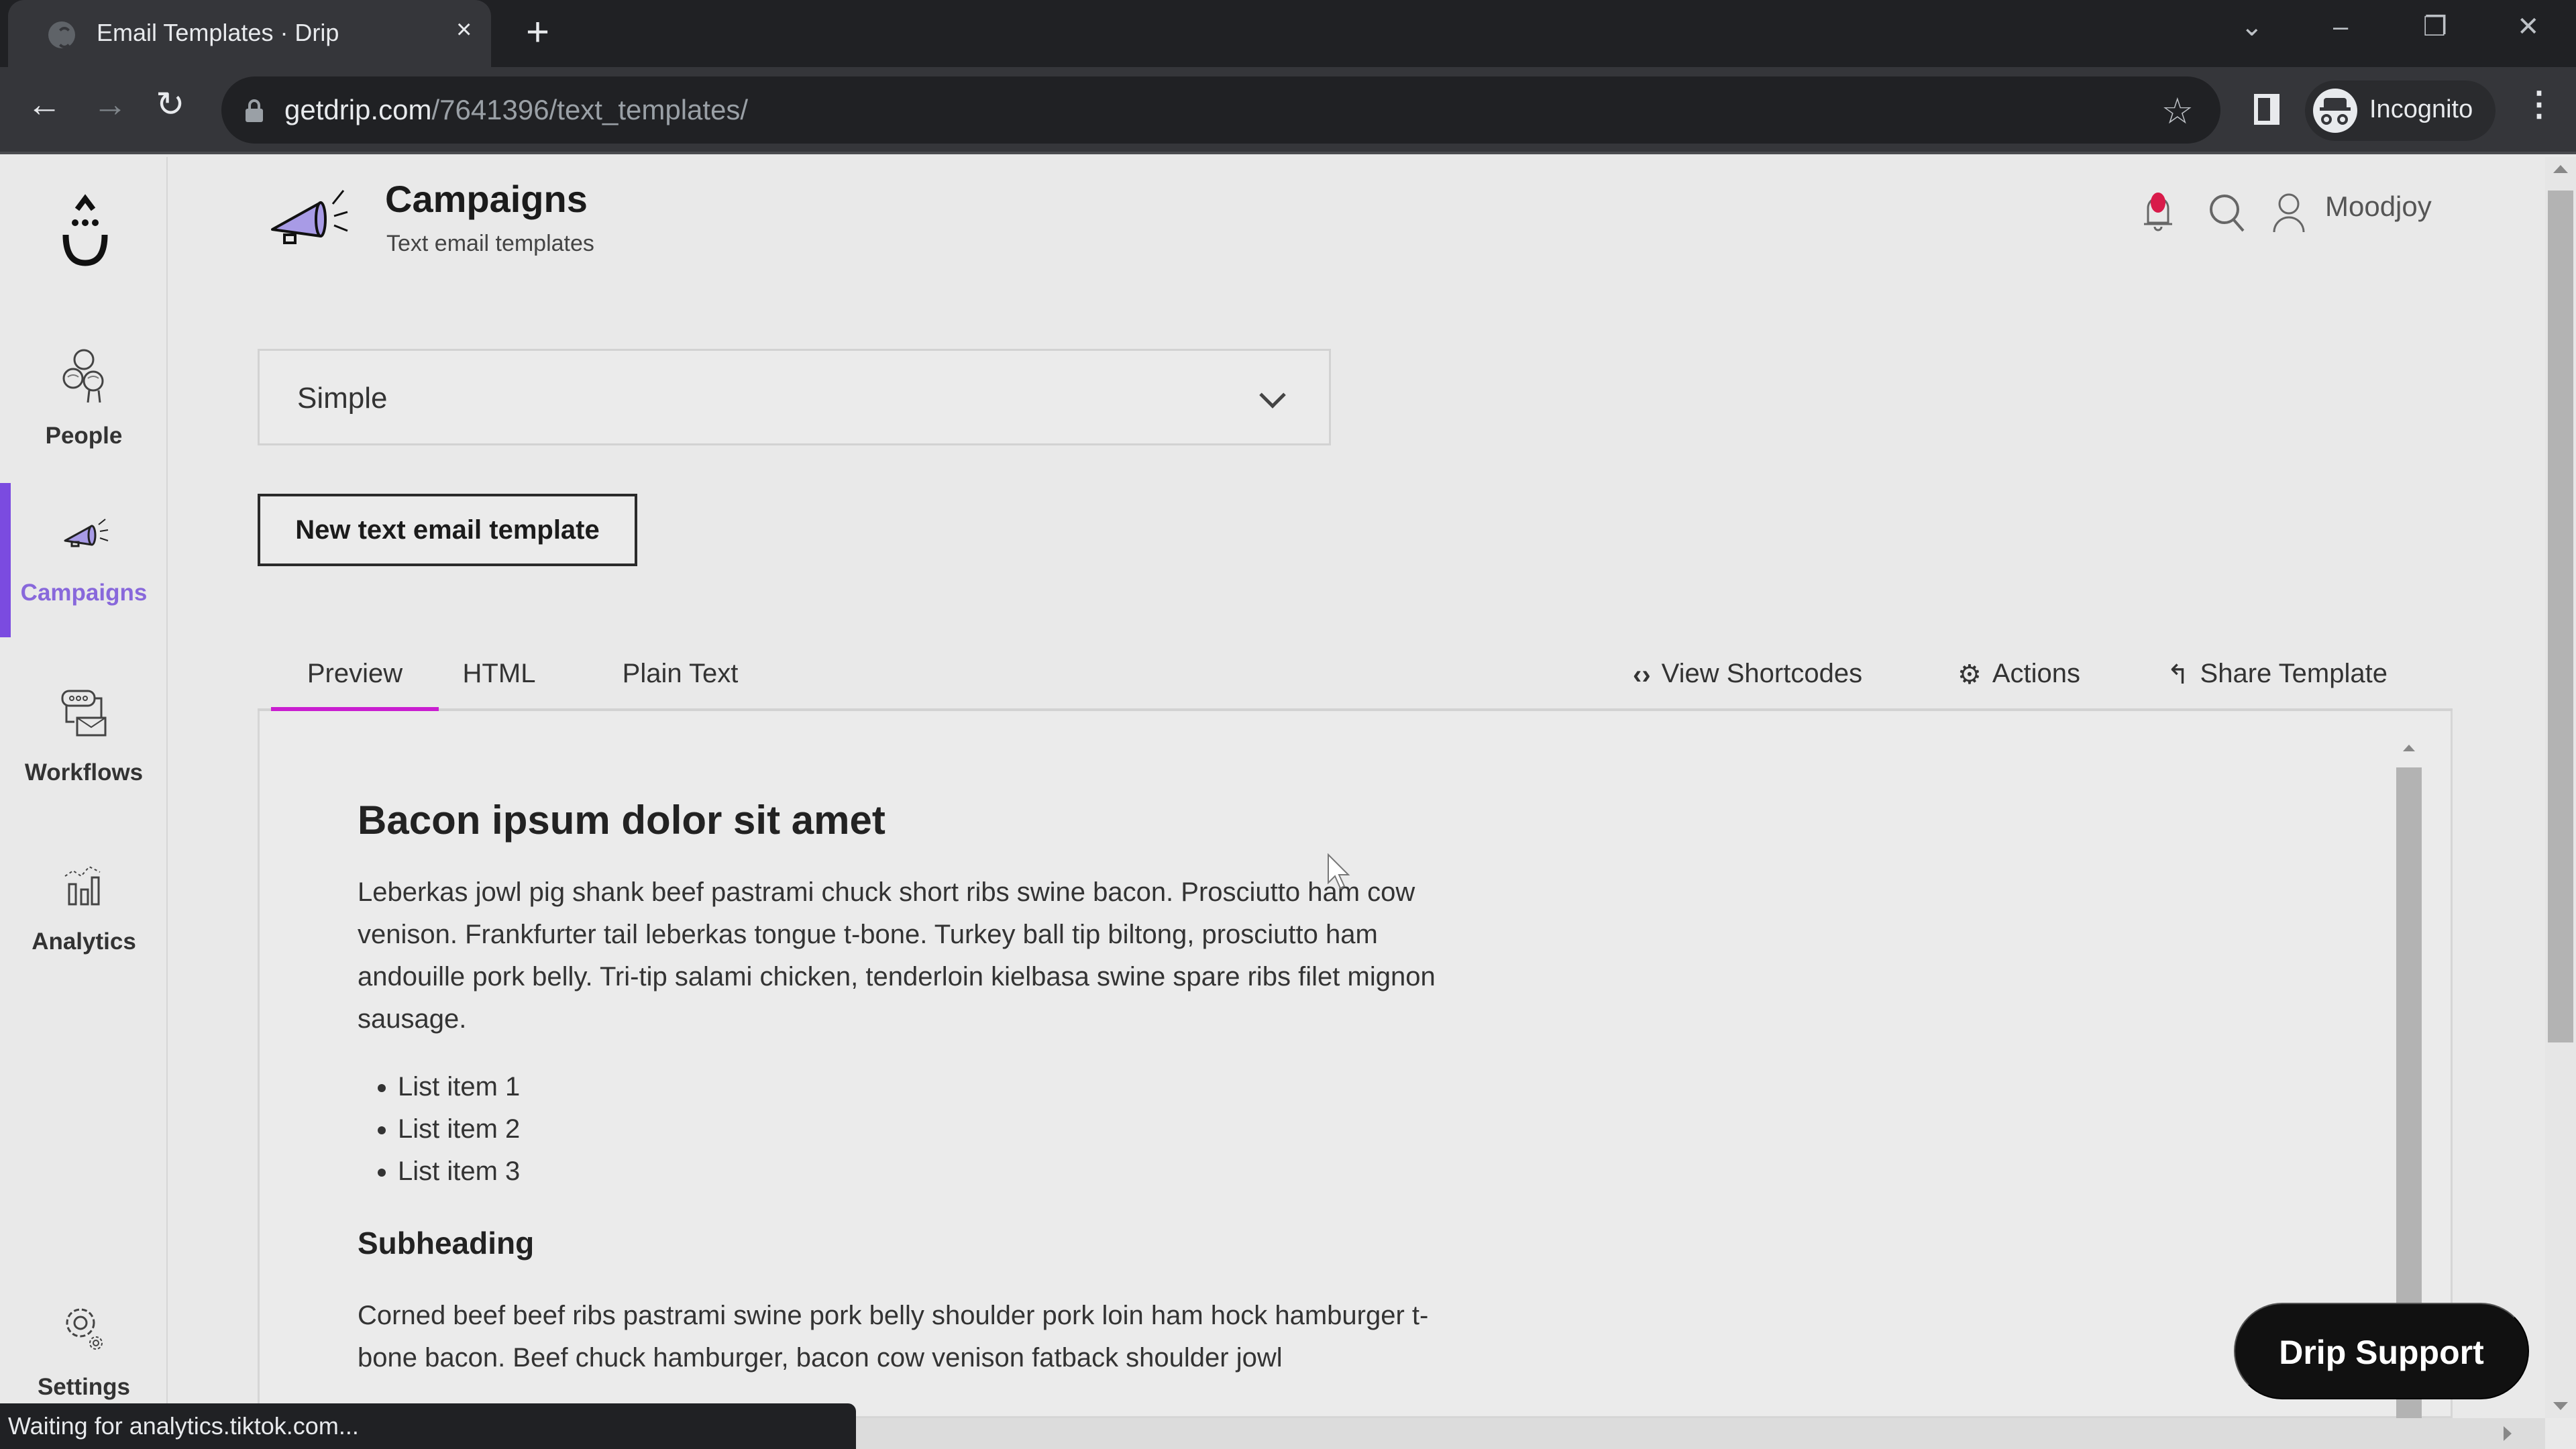 Image resolution: width=2576 pixels, height=1449 pixels. What do you see at coordinates (84, 738) in the screenshot?
I see `sidebar-item-workflows: Workflows` at bounding box center [84, 738].